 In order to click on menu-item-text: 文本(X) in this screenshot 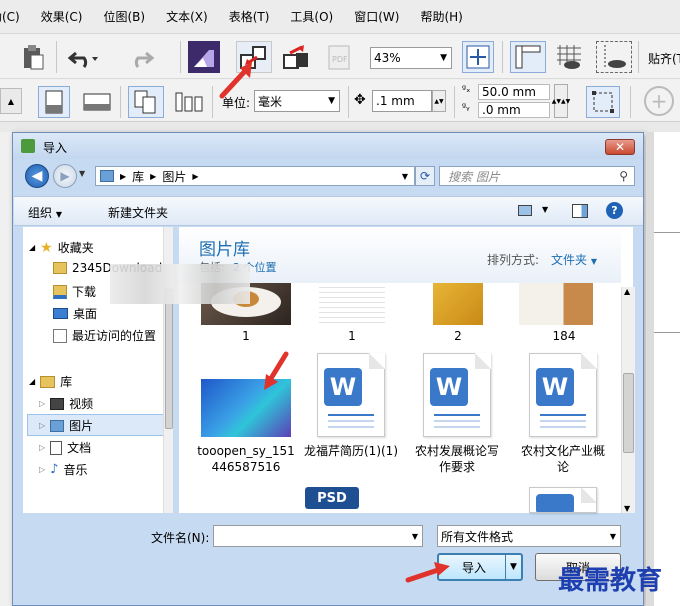, I will do `click(185, 16)`.